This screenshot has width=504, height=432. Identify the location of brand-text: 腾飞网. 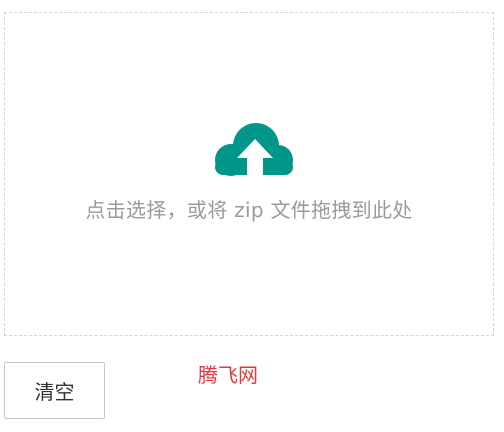
(228, 375).